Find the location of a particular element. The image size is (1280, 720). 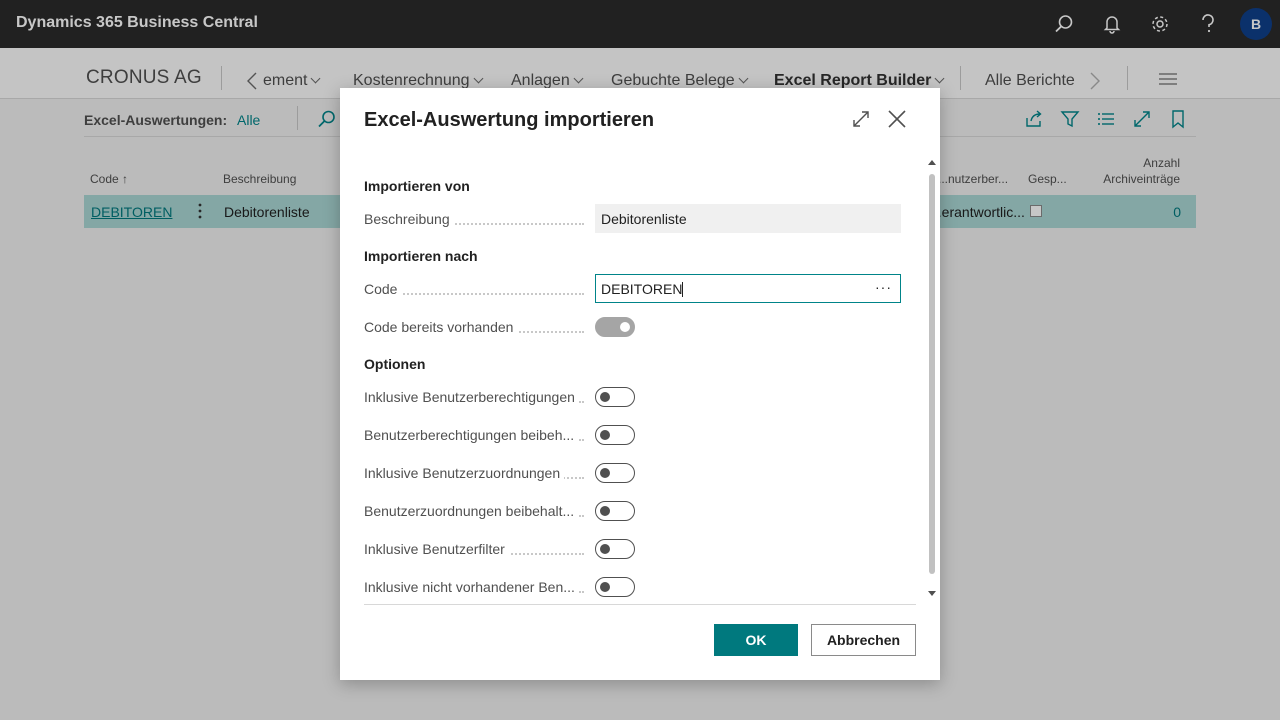

dialog-title: Excel-Auswertung importieren is located at coordinates (509, 120).